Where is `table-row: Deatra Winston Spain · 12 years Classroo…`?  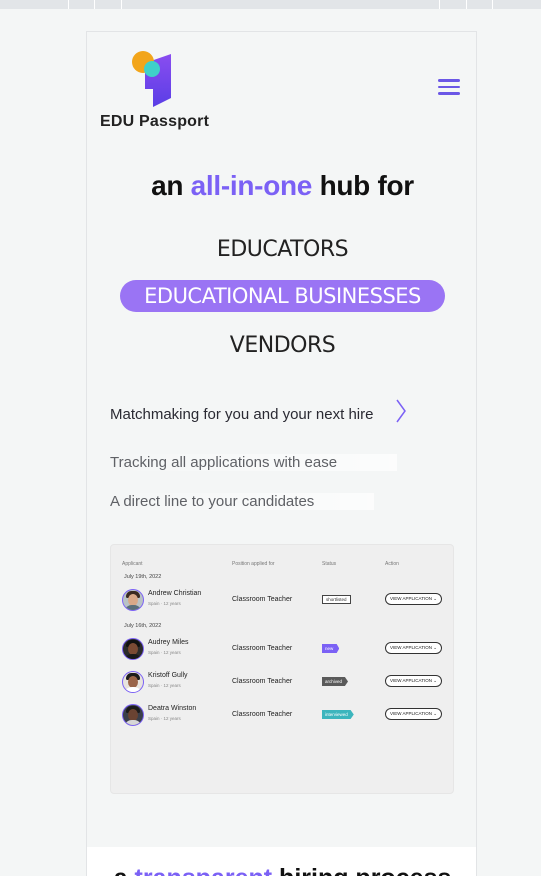 table-row: Deatra Winston Spain · 12 years Classroo… is located at coordinates (283, 715).